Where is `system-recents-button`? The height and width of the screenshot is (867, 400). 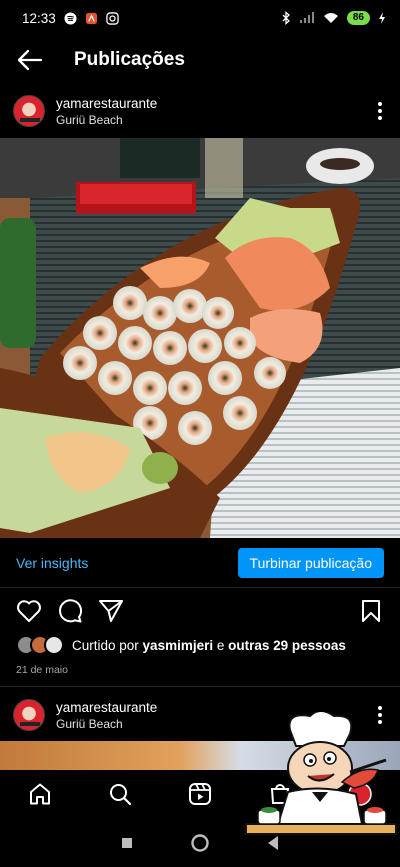 system-recents-button is located at coordinates (127, 843).